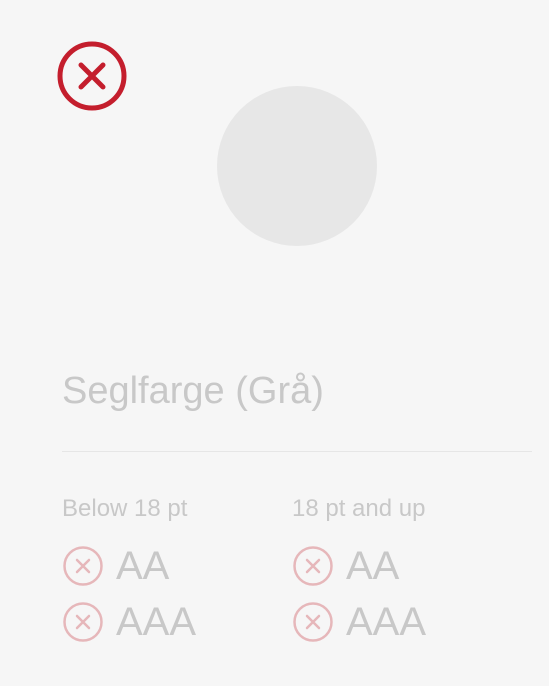  What do you see at coordinates (125, 508) in the screenshot?
I see `small-text-heading: Below 18 pt` at bounding box center [125, 508].